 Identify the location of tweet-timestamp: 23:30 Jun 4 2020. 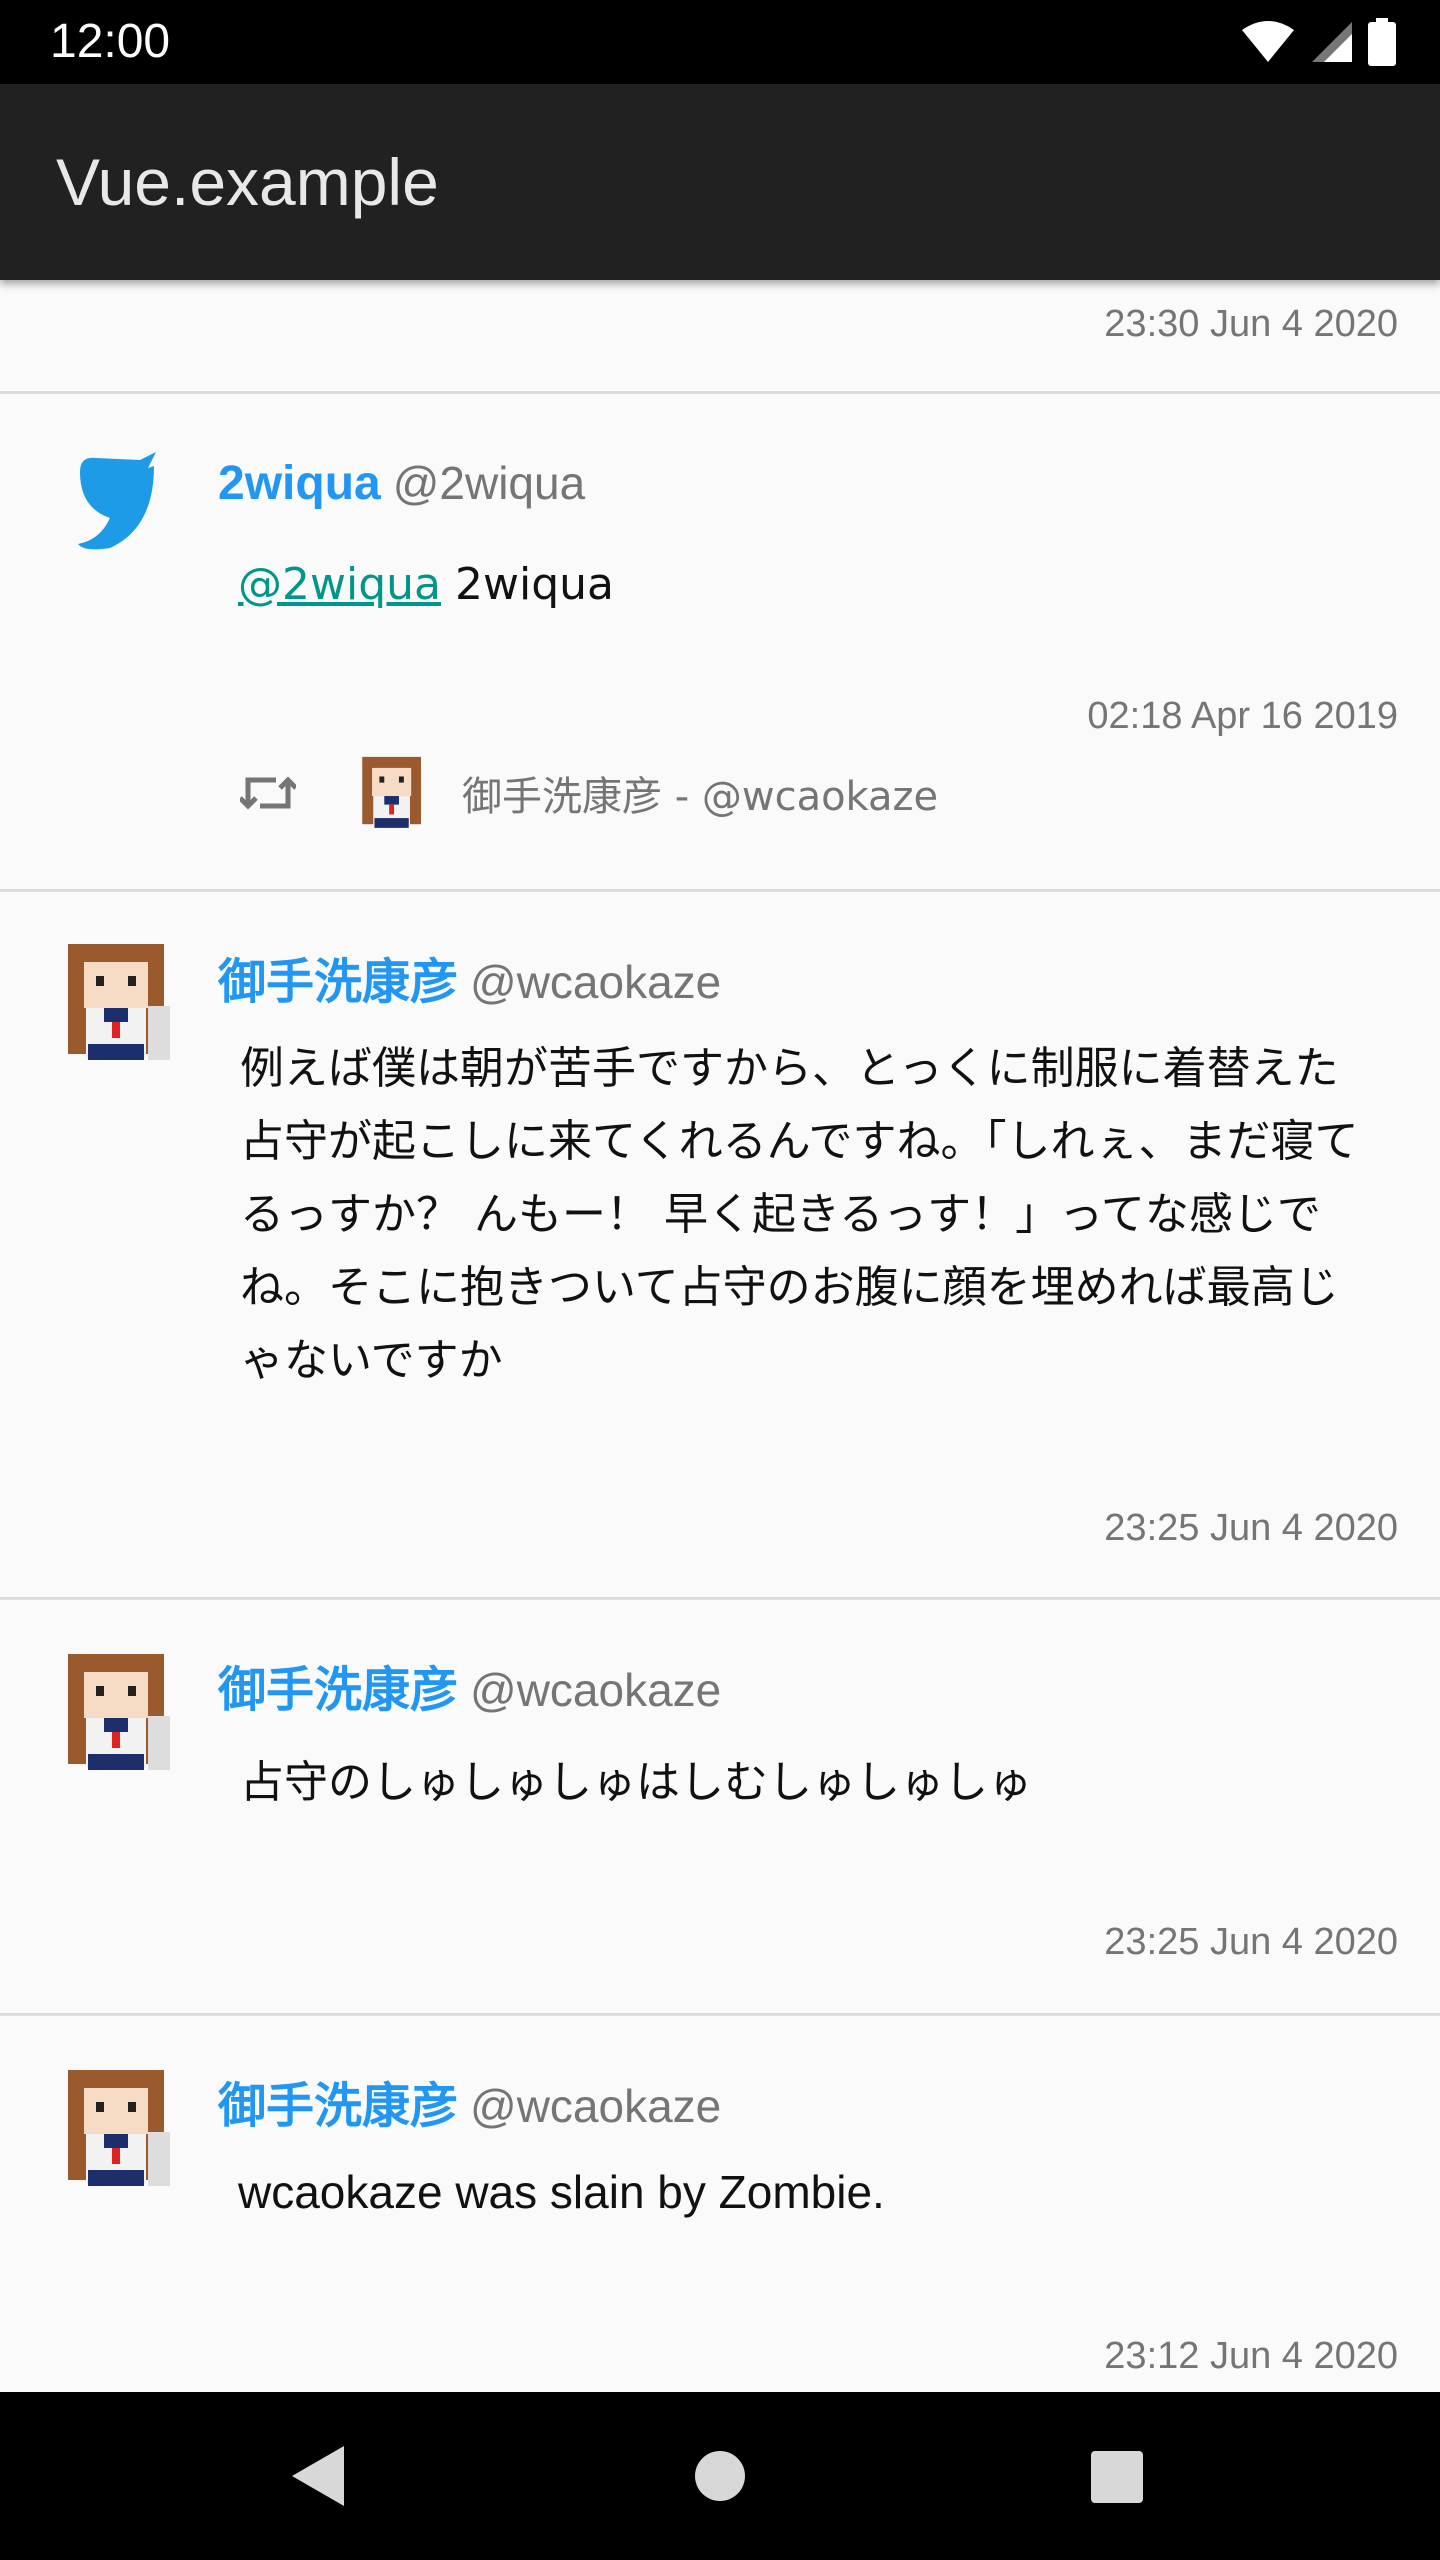
(1251, 324).